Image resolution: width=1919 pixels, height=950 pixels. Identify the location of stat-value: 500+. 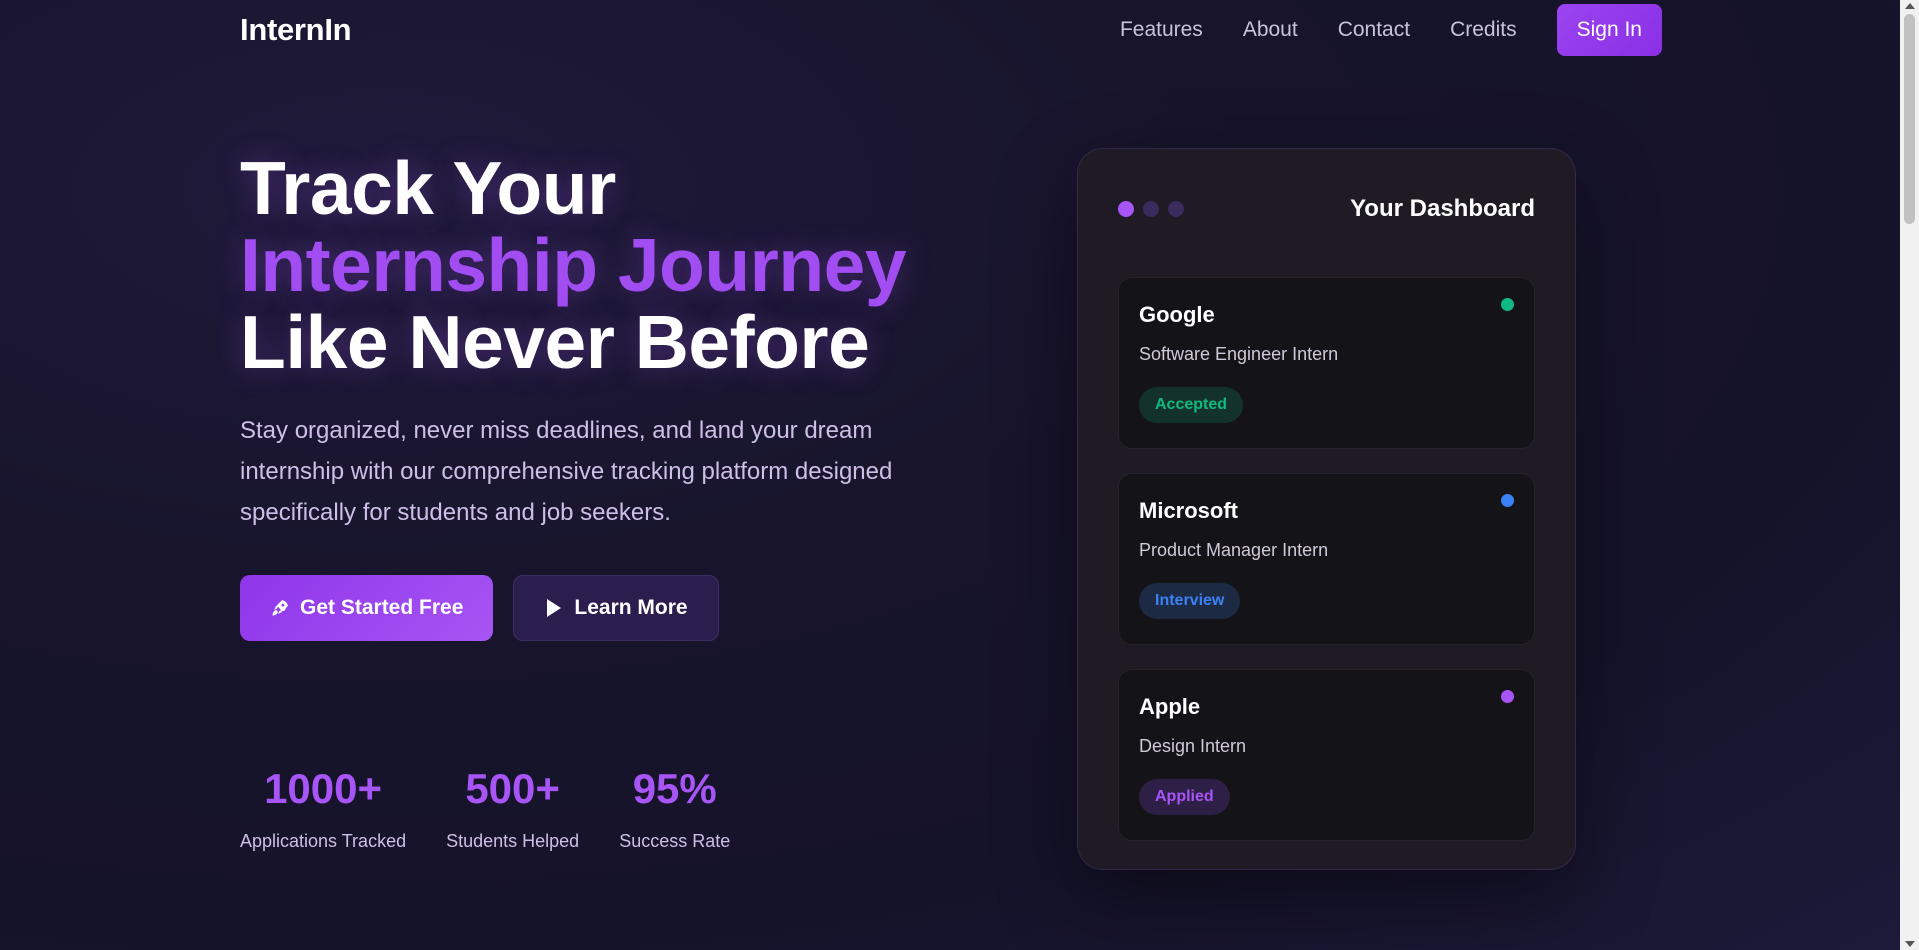
(512, 788).